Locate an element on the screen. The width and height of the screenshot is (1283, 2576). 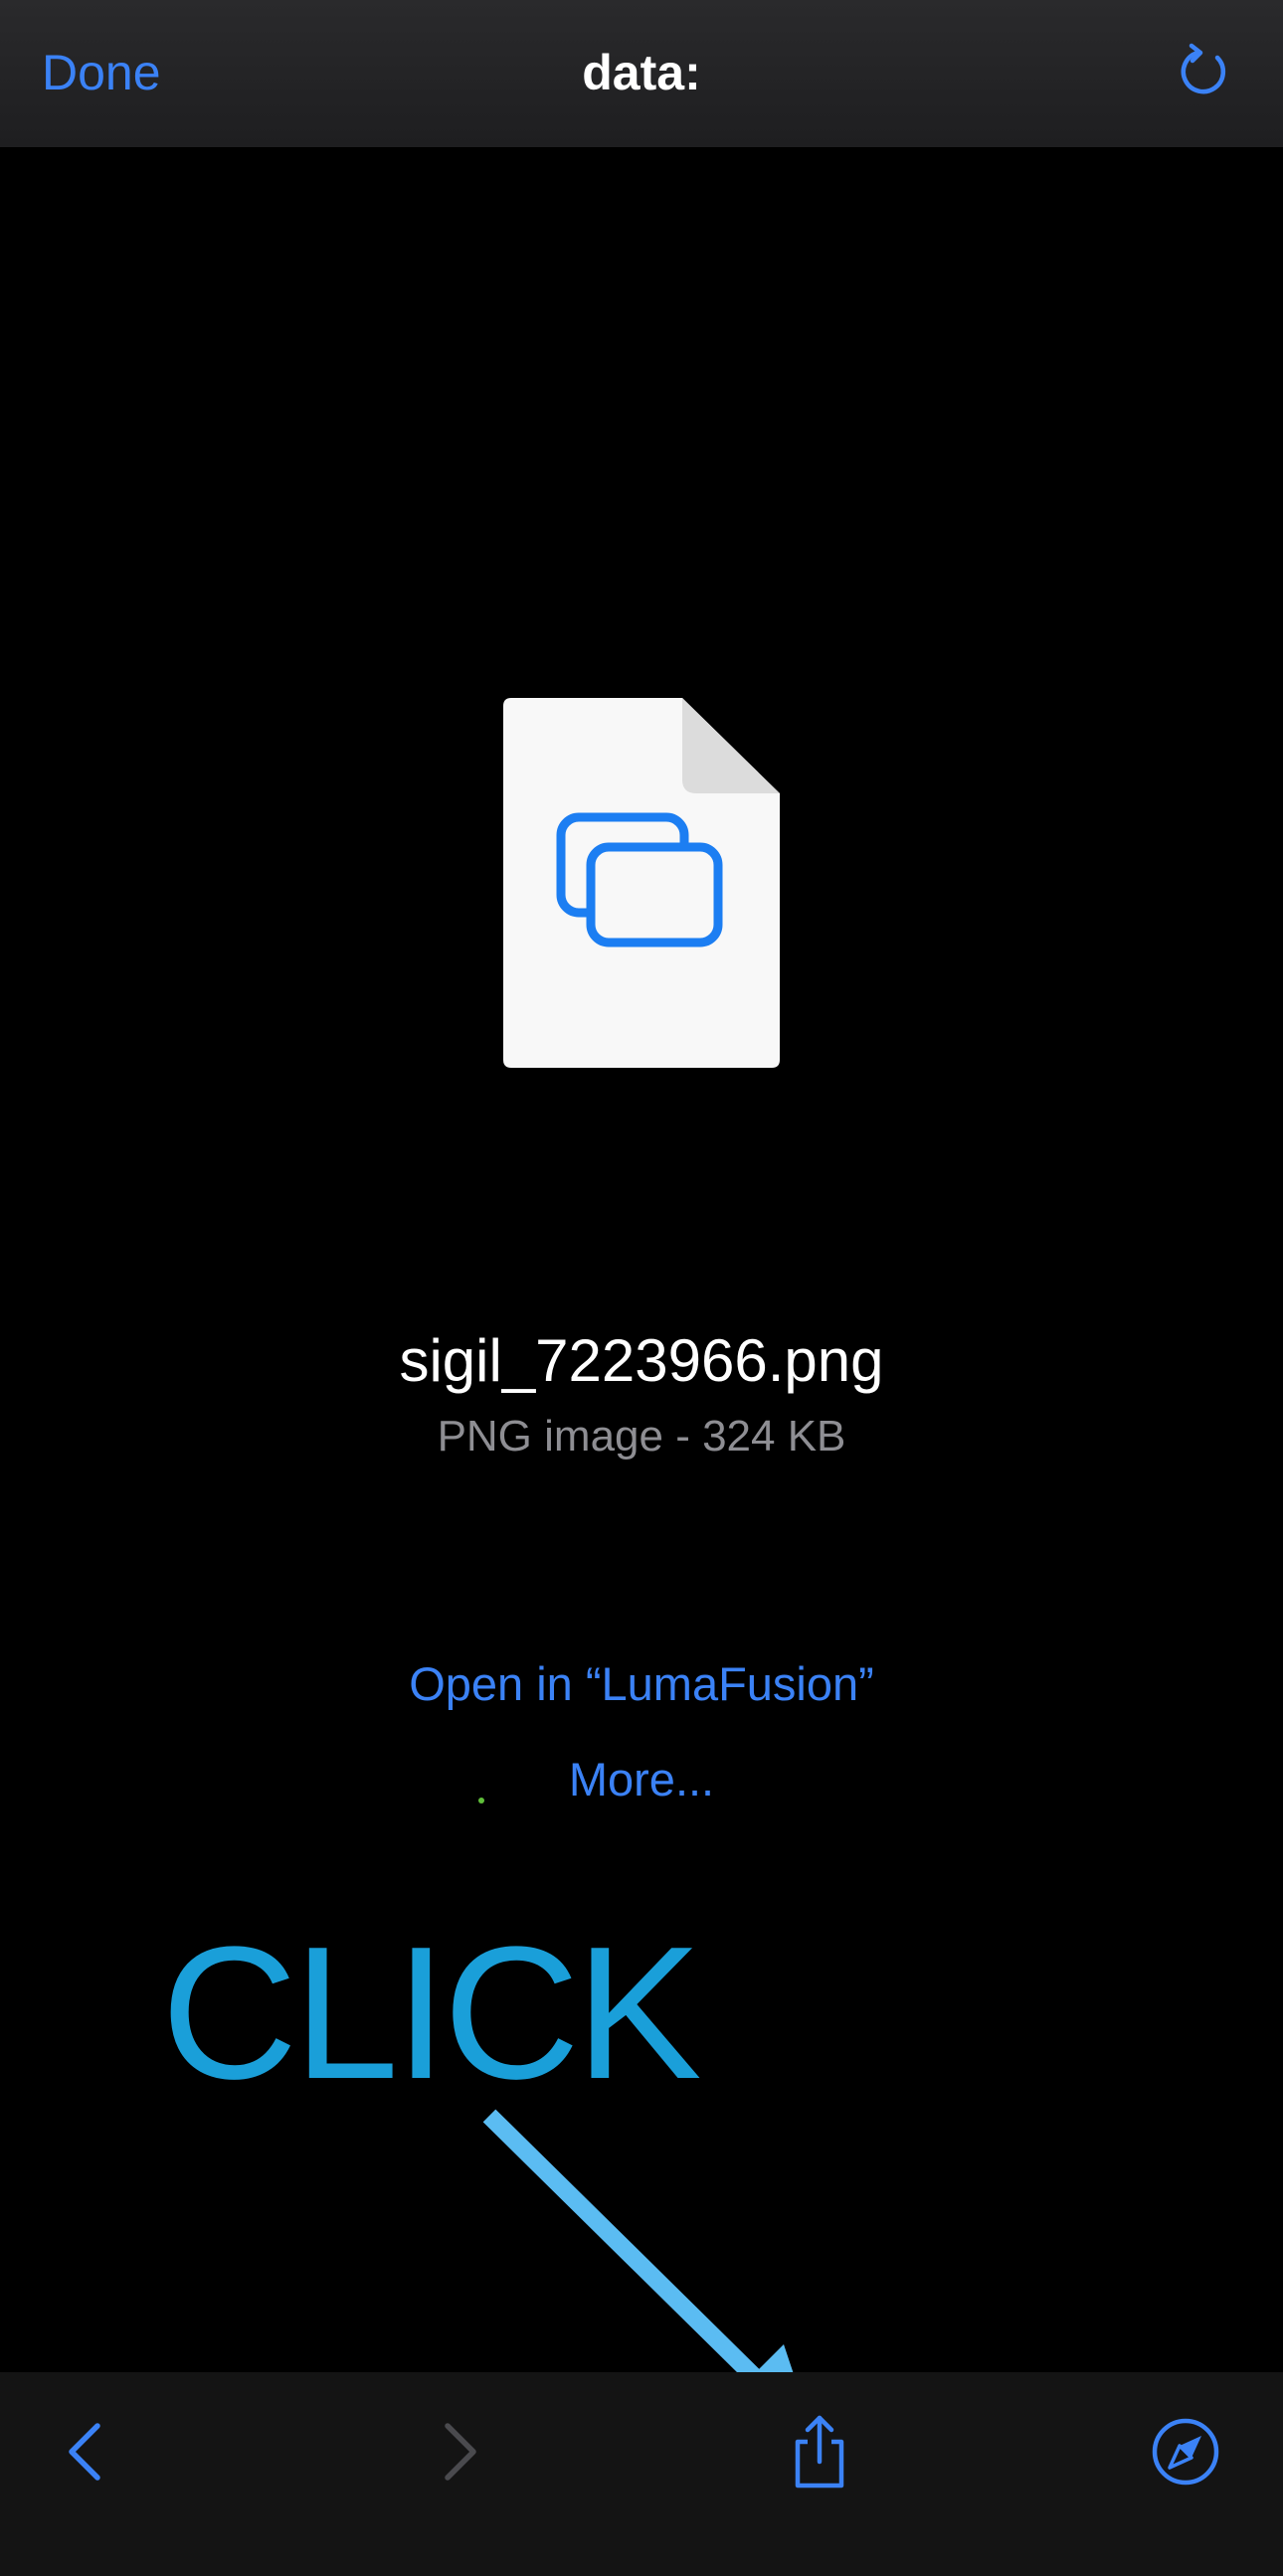
file-name: sigil_7223966.png is located at coordinates (641, 1360).